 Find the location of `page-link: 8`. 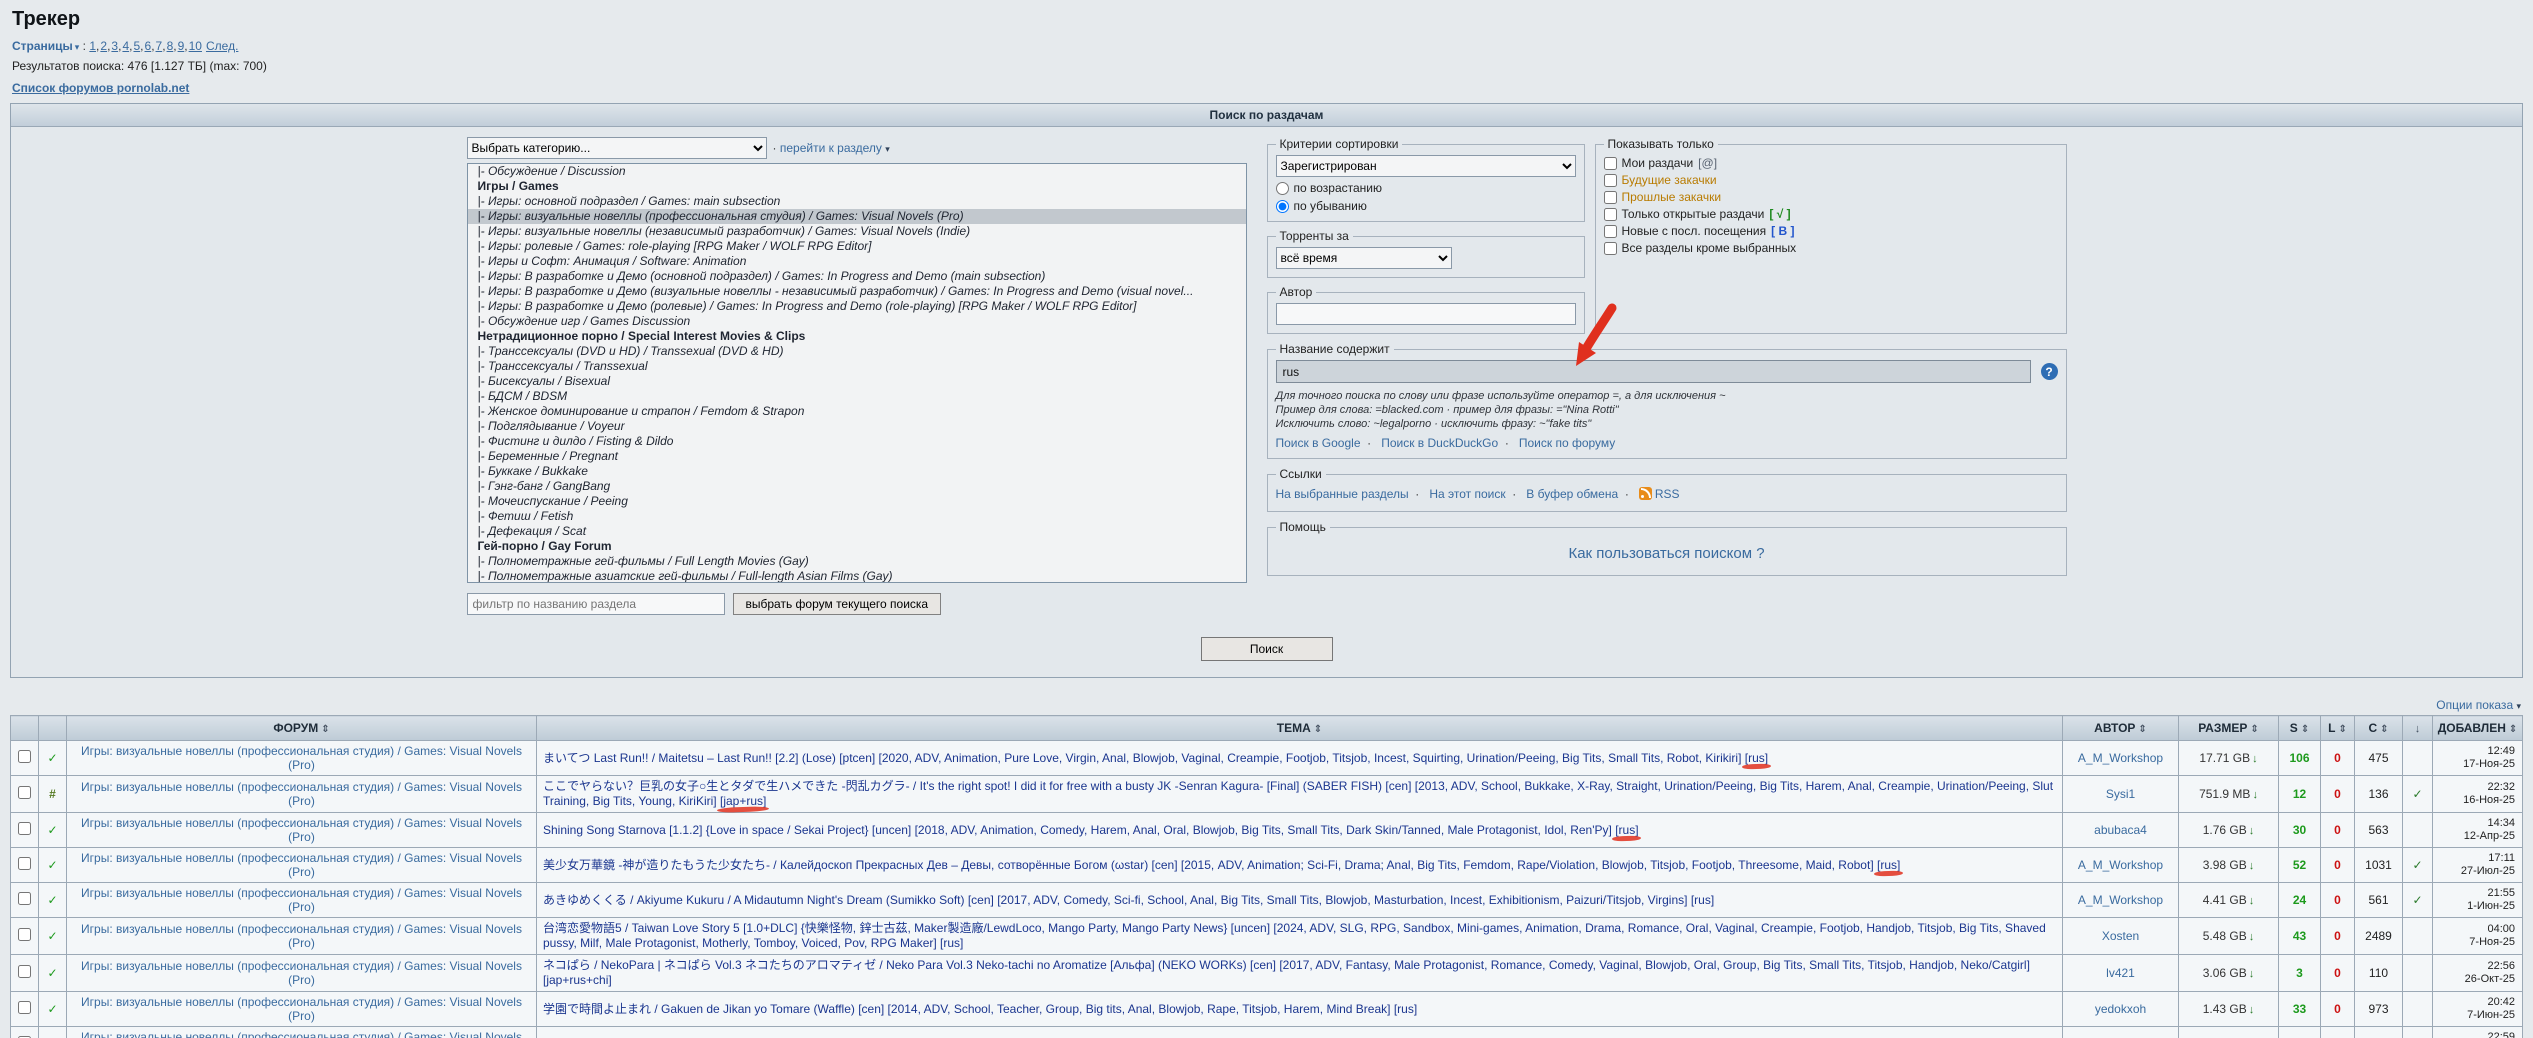

page-link: 8 is located at coordinates (172, 46).